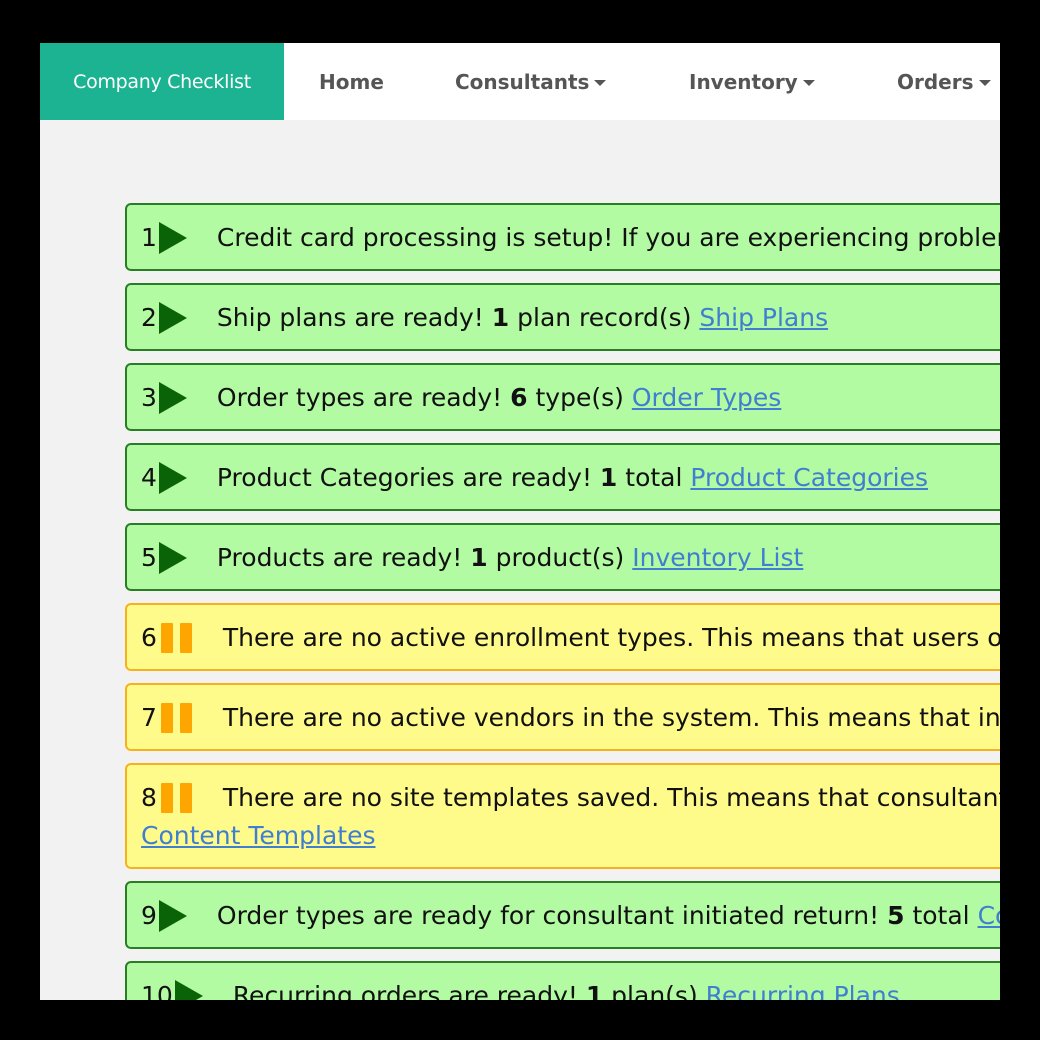 The height and width of the screenshot is (1040, 1040). Describe the element at coordinates (896, 915) in the screenshot. I see `item-count: 5` at that location.